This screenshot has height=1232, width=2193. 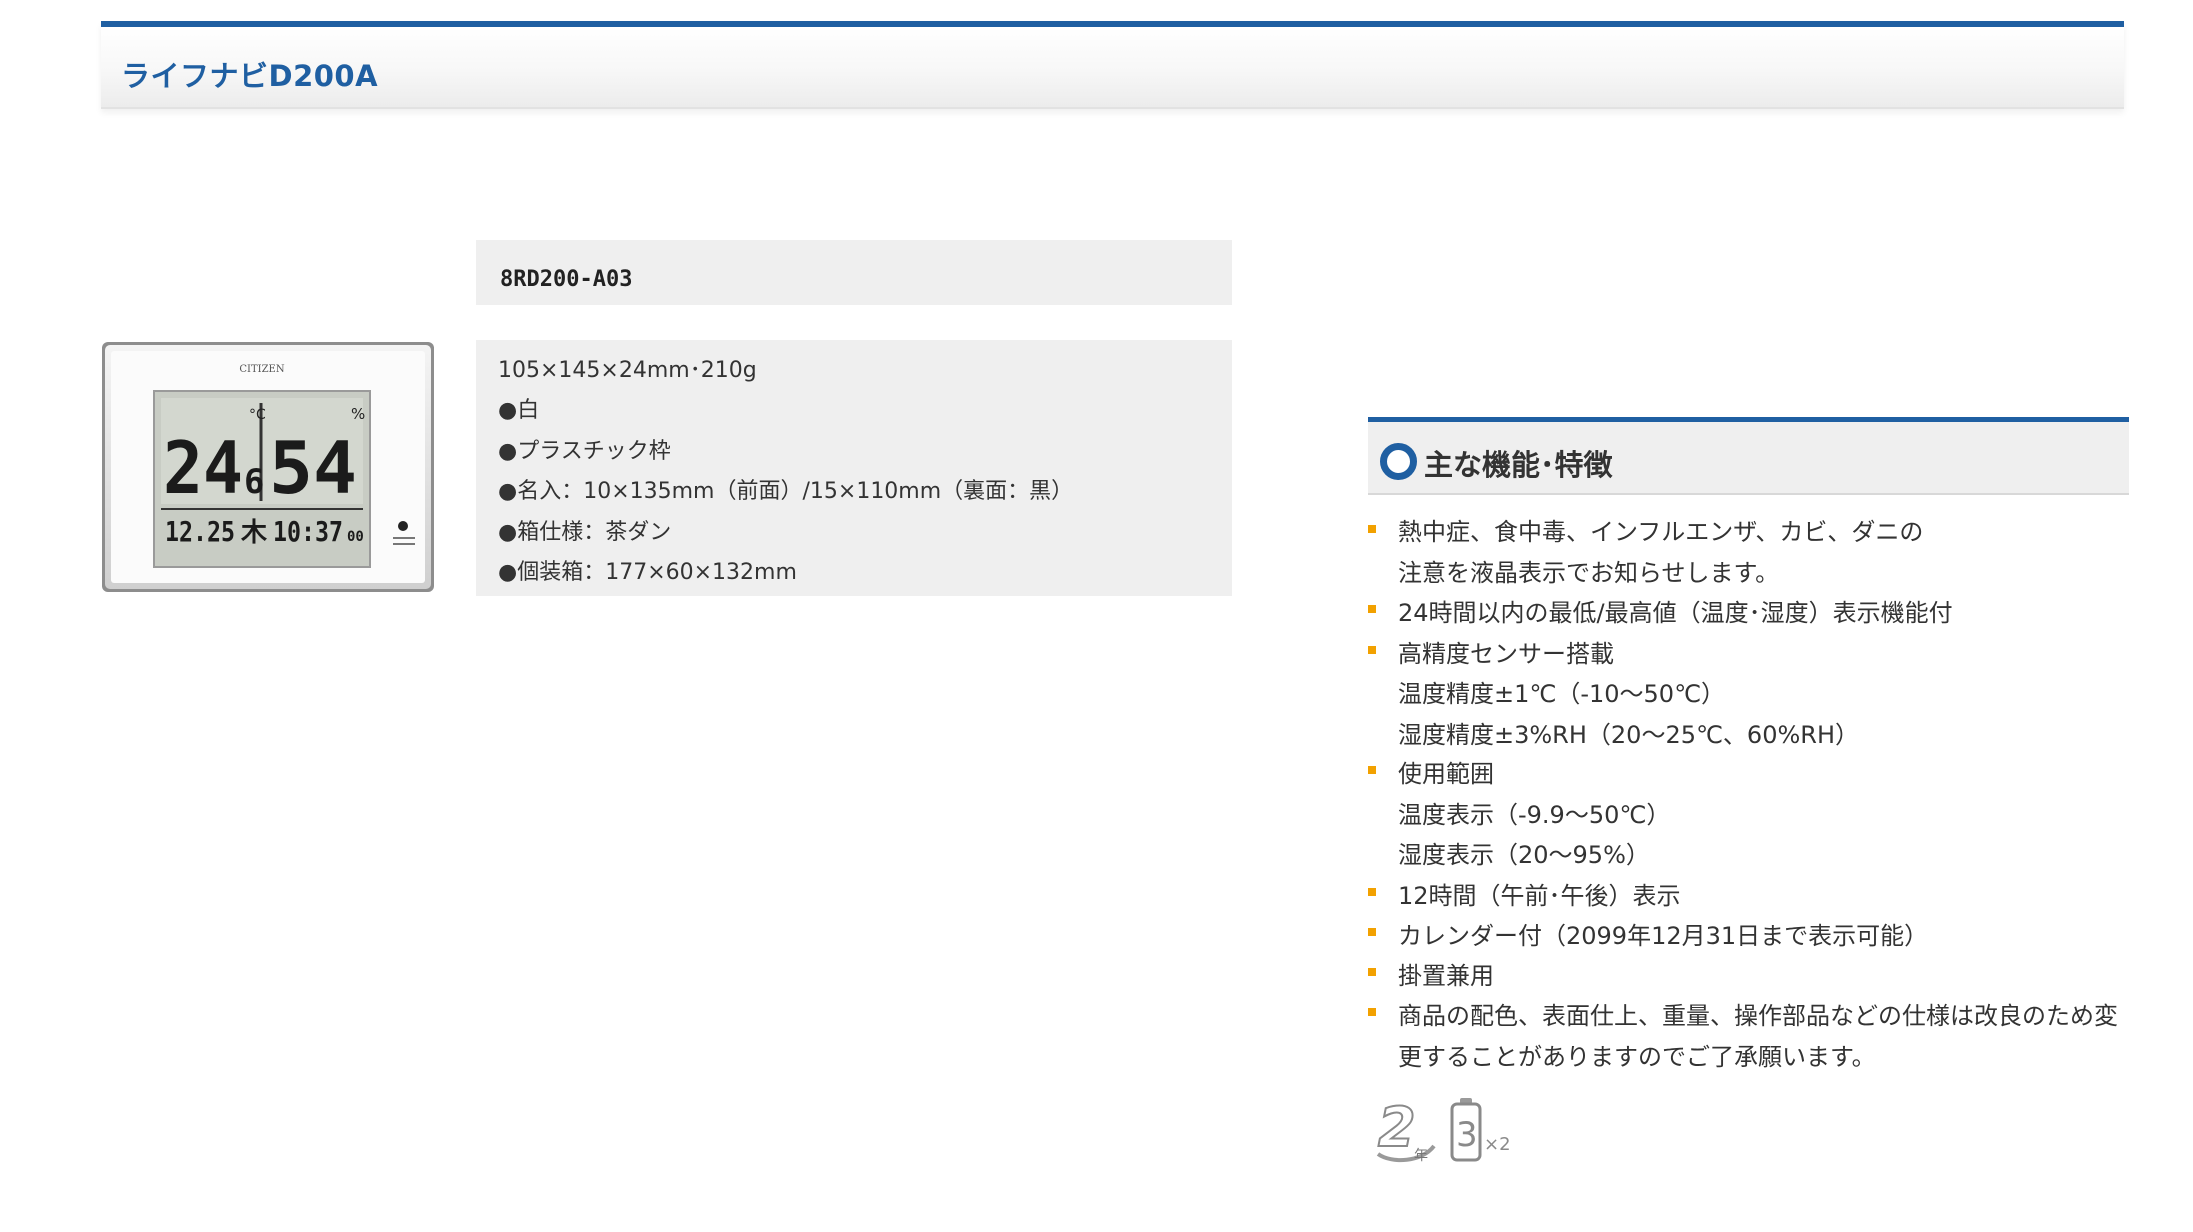 What do you see at coordinates (358, 414) in the screenshot?
I see `clock-humidity-unit: %` at bounding box center [358, 414].